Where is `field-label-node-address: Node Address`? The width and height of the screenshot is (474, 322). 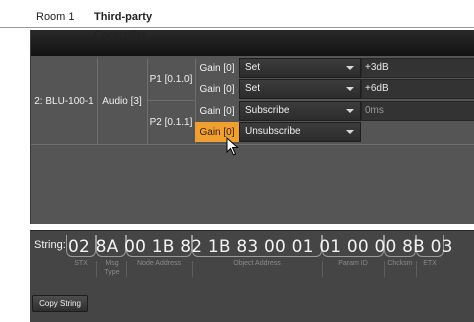
field-label-node-address: Node Address is located at coordinates (159, 263).